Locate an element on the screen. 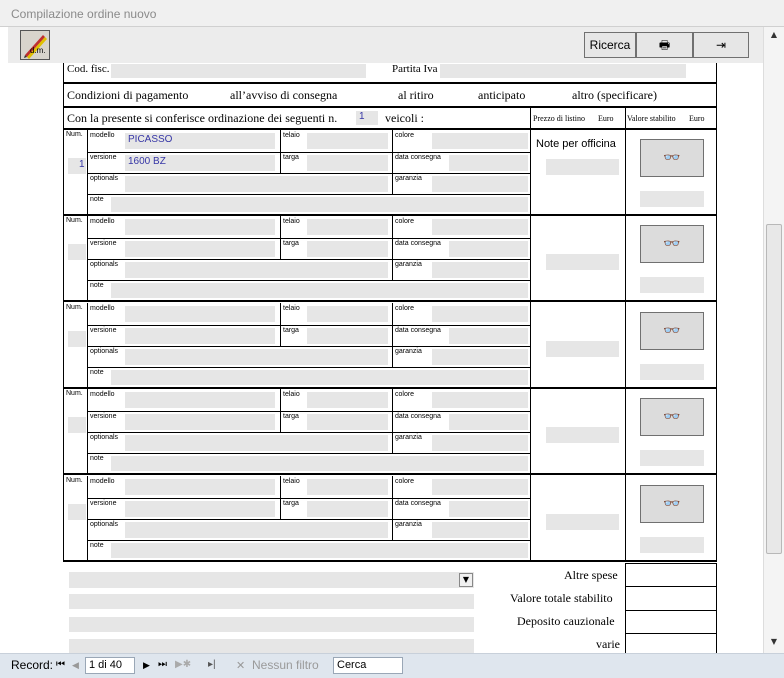 Image resolution: width=784 pixels, height=678 pixels. scroll-thumb is located at coordinates (774, 389).